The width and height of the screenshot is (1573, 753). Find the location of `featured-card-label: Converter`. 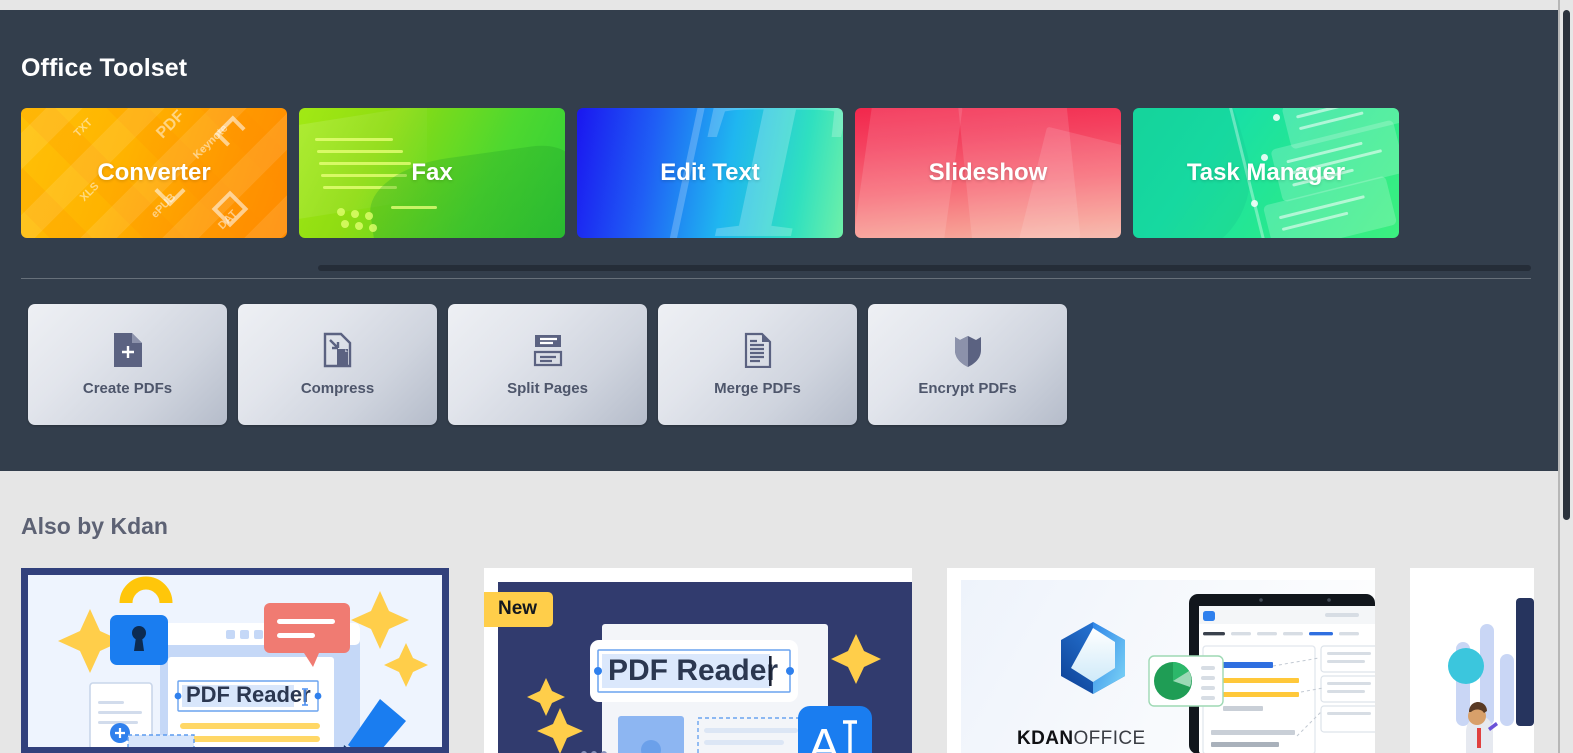

featured-card-label: Converter is located at coordinates (154, 172).